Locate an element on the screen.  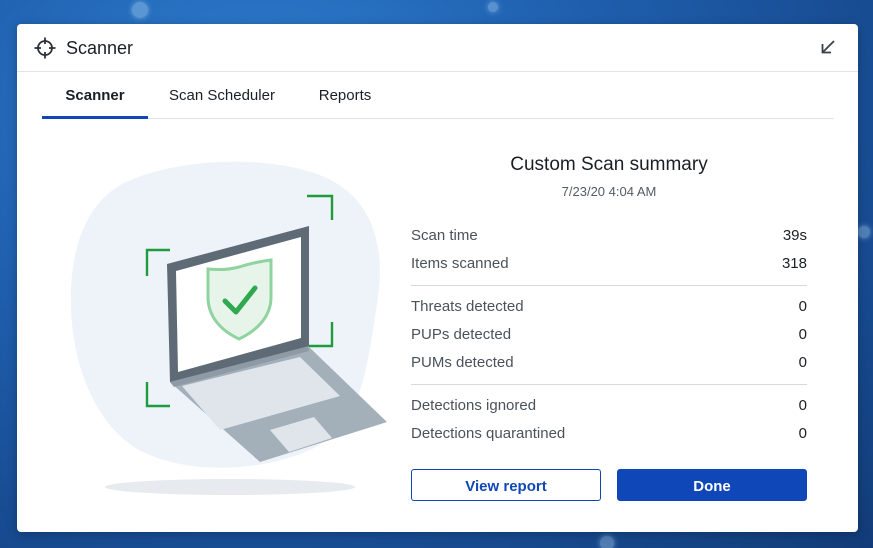
row-value: 39s is located at coordinates (794, 235).